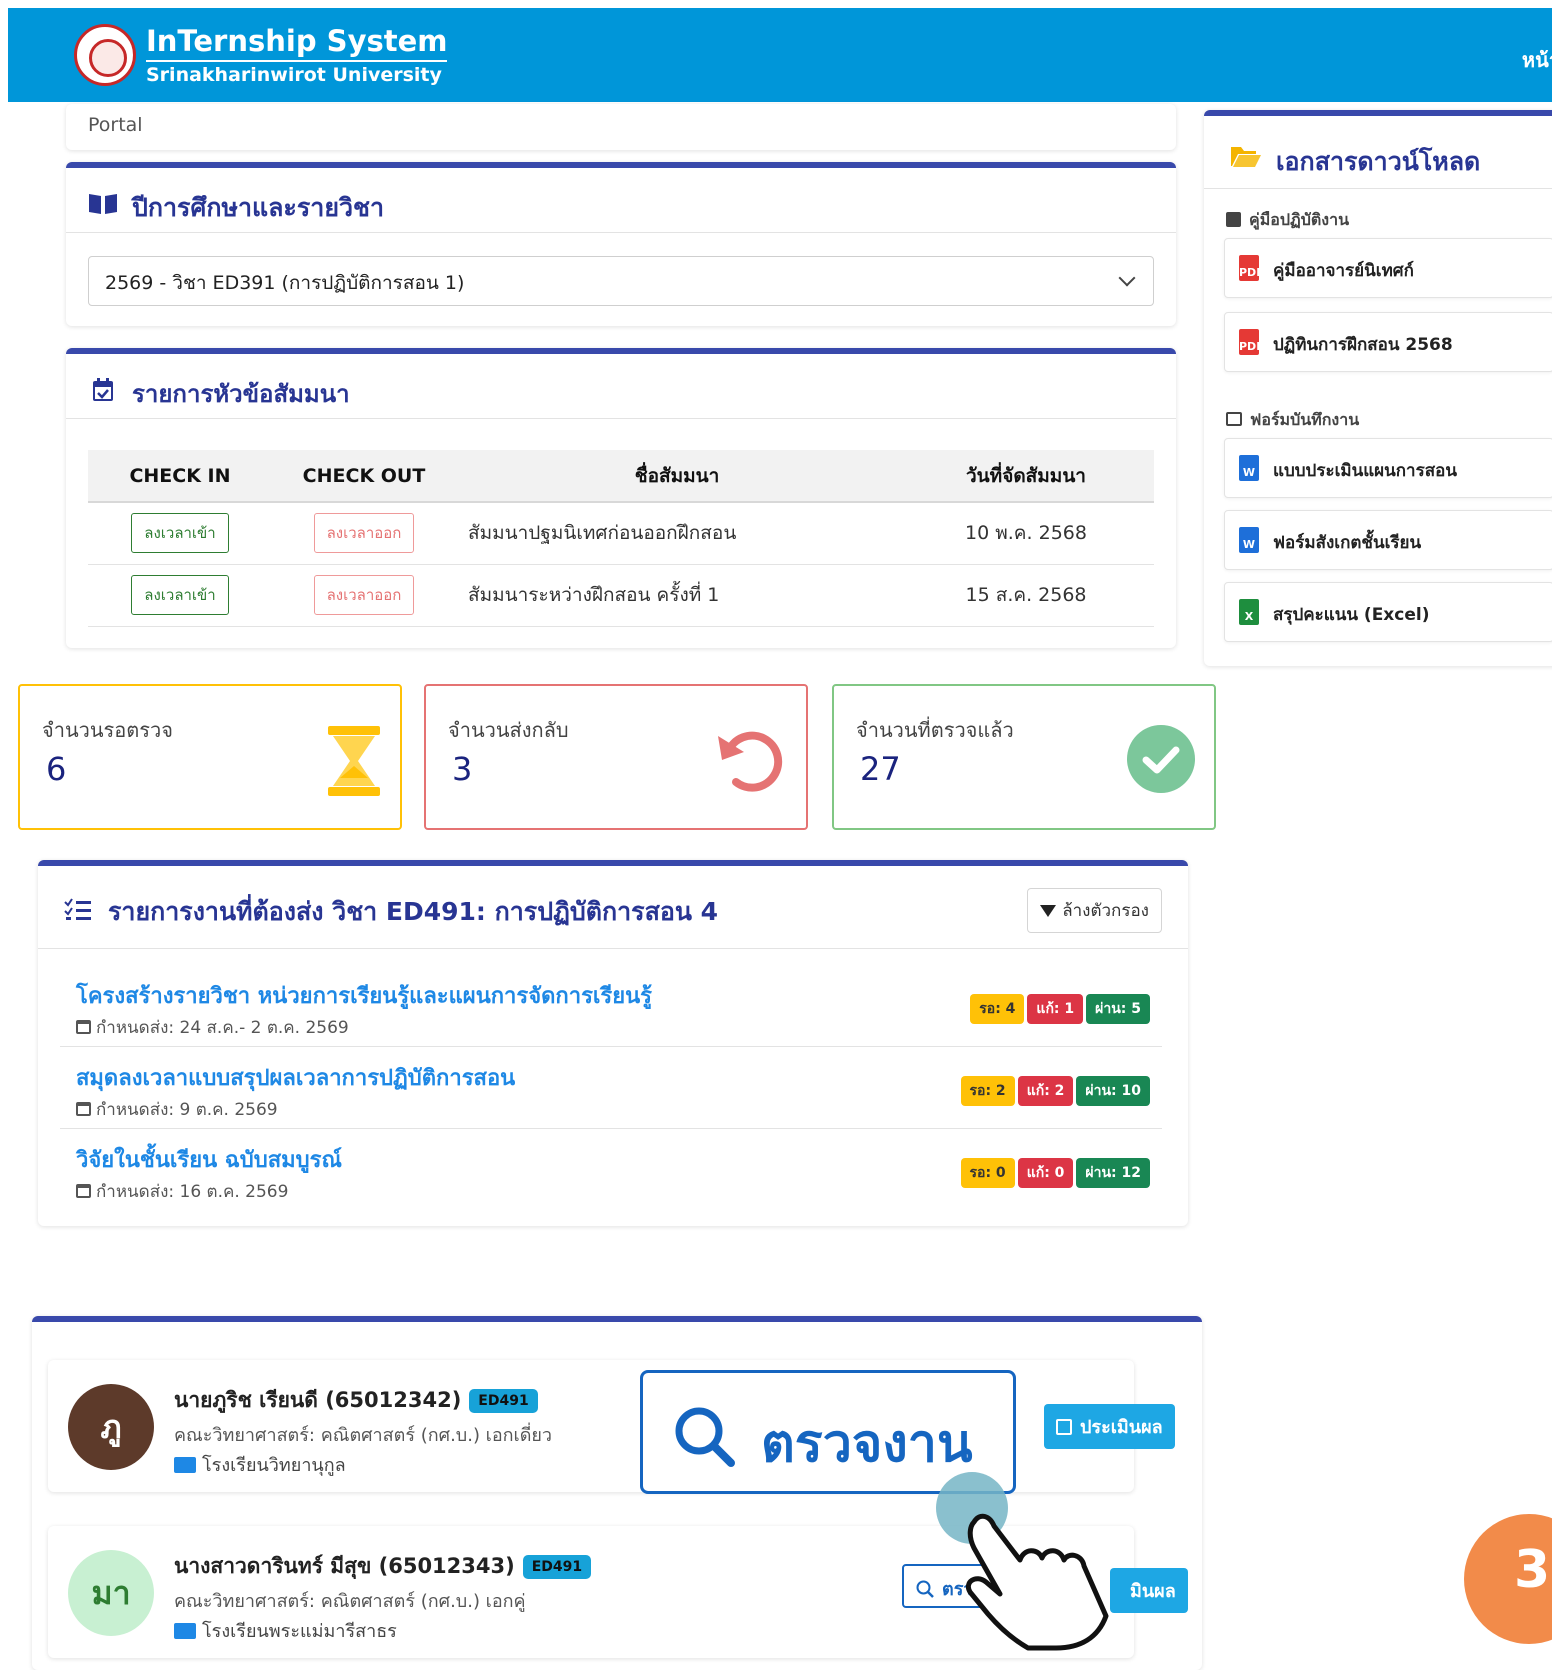 This screenshot has width=1552, height=1670. I want to click on stat-checked-label: จำนวนที่ตรวจแล้ว, so click(935, 730).